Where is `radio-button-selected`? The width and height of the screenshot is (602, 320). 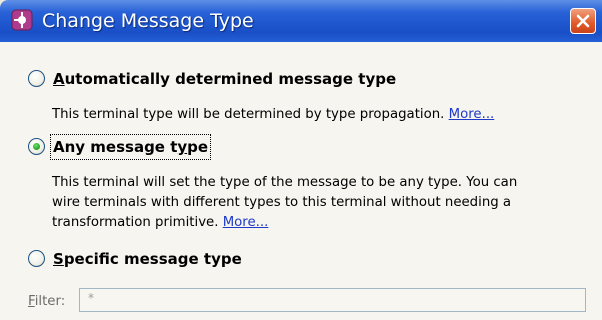
radio-button-selected is located at coordinates (36, 146).